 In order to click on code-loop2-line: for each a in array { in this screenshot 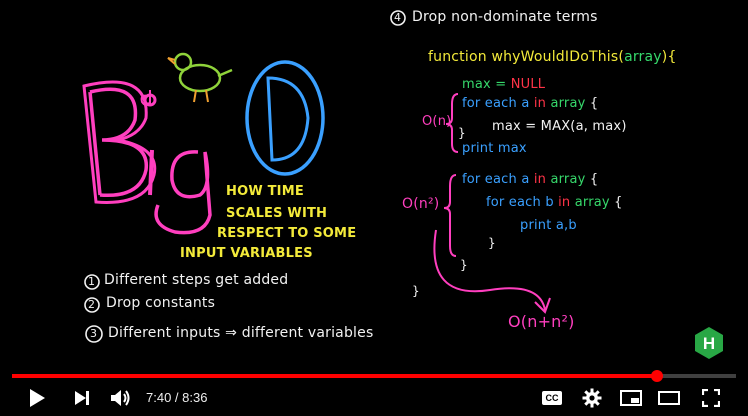, I will do `click(530, 179)`.